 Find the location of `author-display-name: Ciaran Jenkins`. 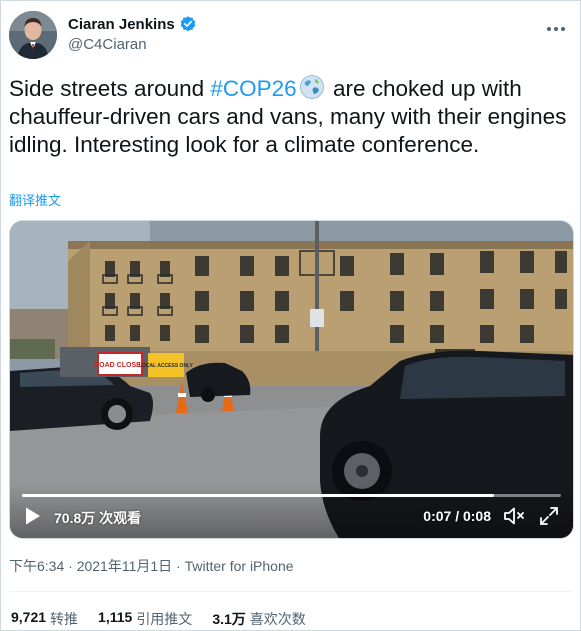

author-display-name: Ciaran Jenkins is located at coordinates (121, 24).